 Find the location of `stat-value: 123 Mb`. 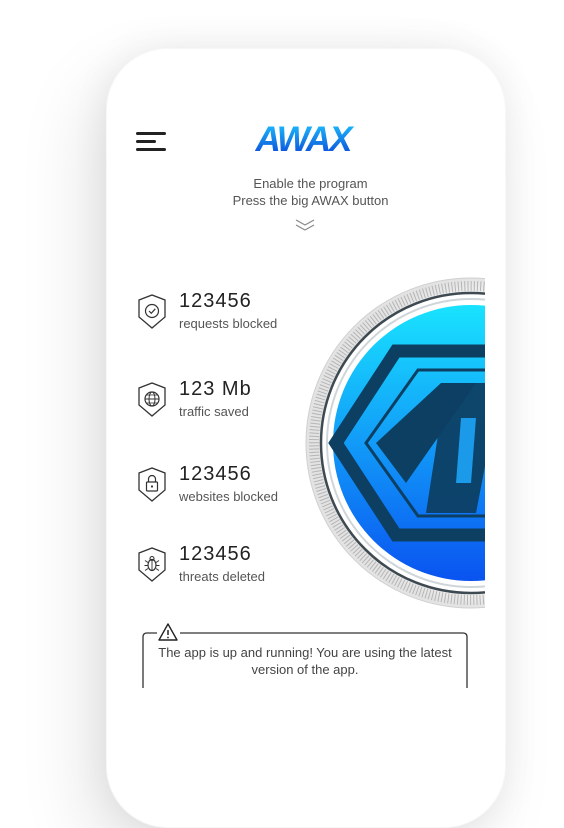

stat-value: 123 Mb is located at coordinates (215, 389).